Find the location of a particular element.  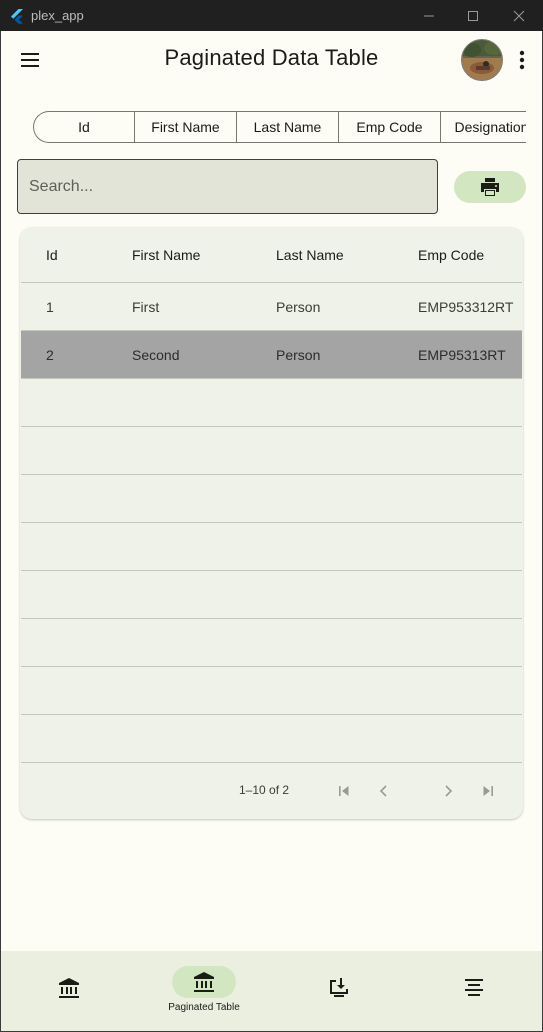

segment-designation: Designation is located at coordinates (483, 127).